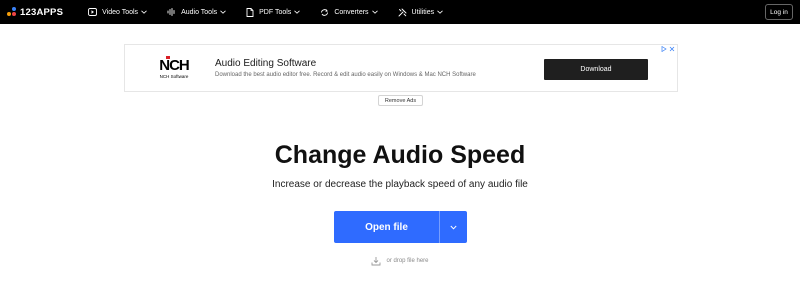 This screenshot has width=800, height=289. I want to click on ad-choices, so click(668, 49).